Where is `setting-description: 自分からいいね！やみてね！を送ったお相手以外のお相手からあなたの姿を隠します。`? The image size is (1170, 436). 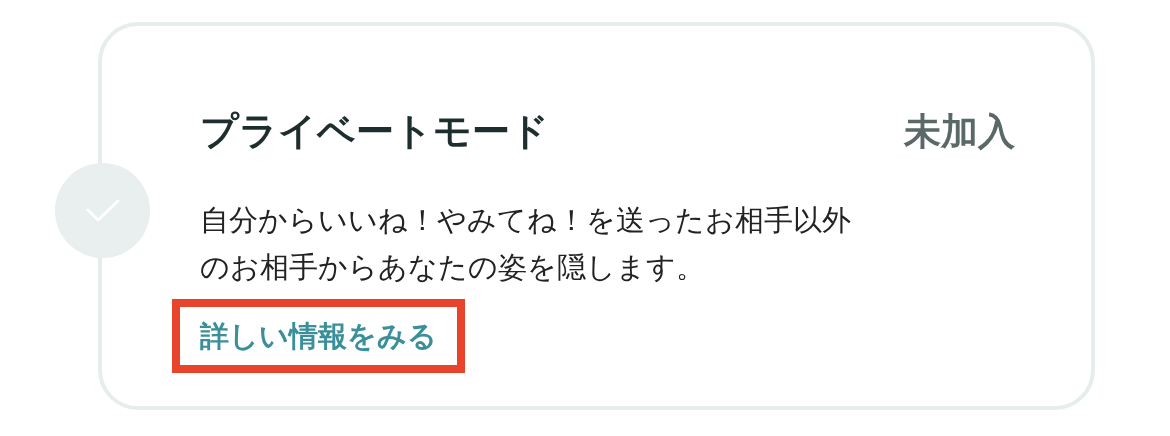
setting-description: 自分からいいね！やみてね！を送ったお相手以外のお相手からあなたの姿を隠します。 is located at coordinates (526, 244).